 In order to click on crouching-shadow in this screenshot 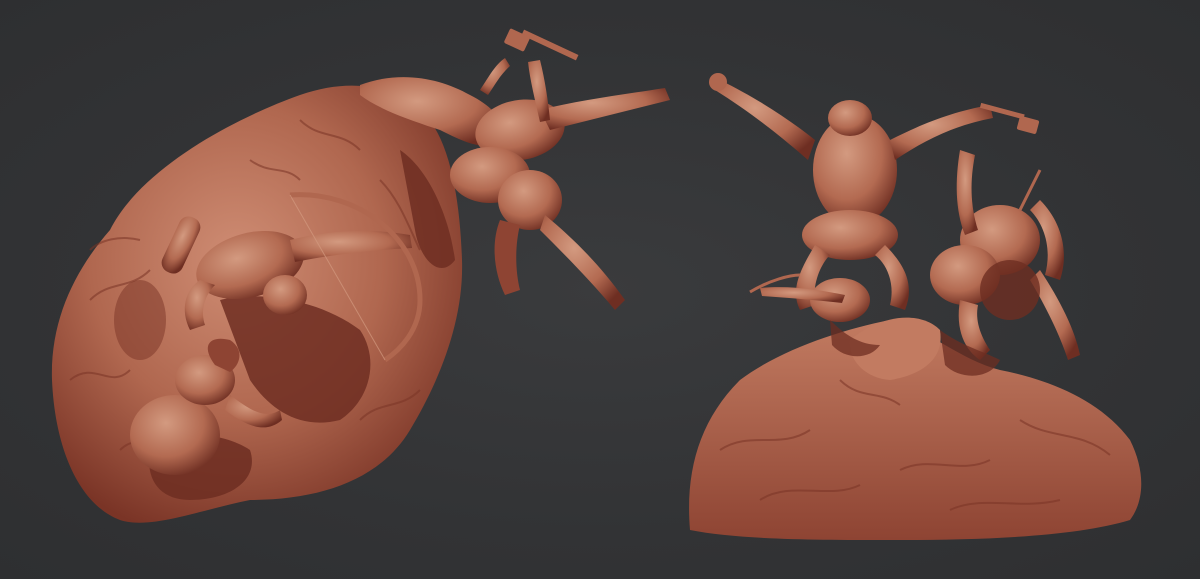, I will do `click(1010, 290)`.